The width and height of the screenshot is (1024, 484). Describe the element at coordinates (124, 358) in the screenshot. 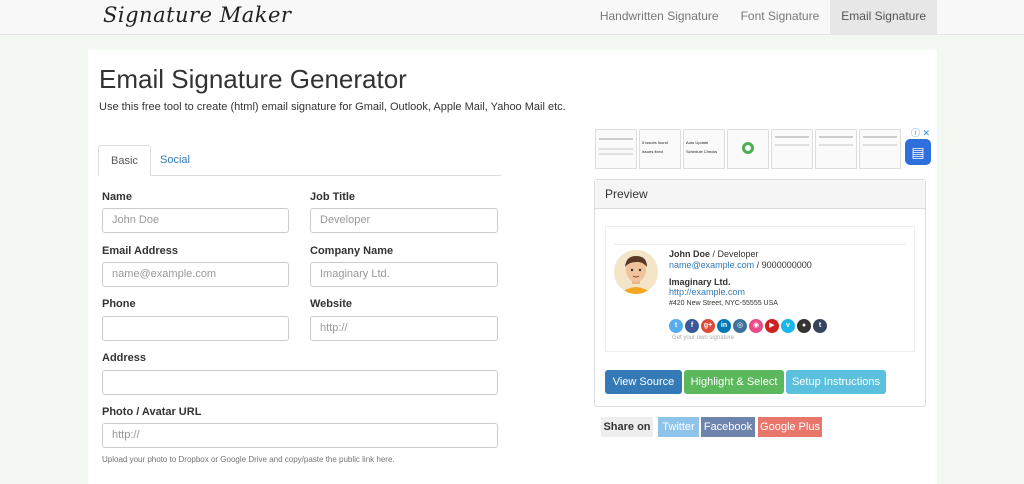

I see `address-label: Address` at that location.